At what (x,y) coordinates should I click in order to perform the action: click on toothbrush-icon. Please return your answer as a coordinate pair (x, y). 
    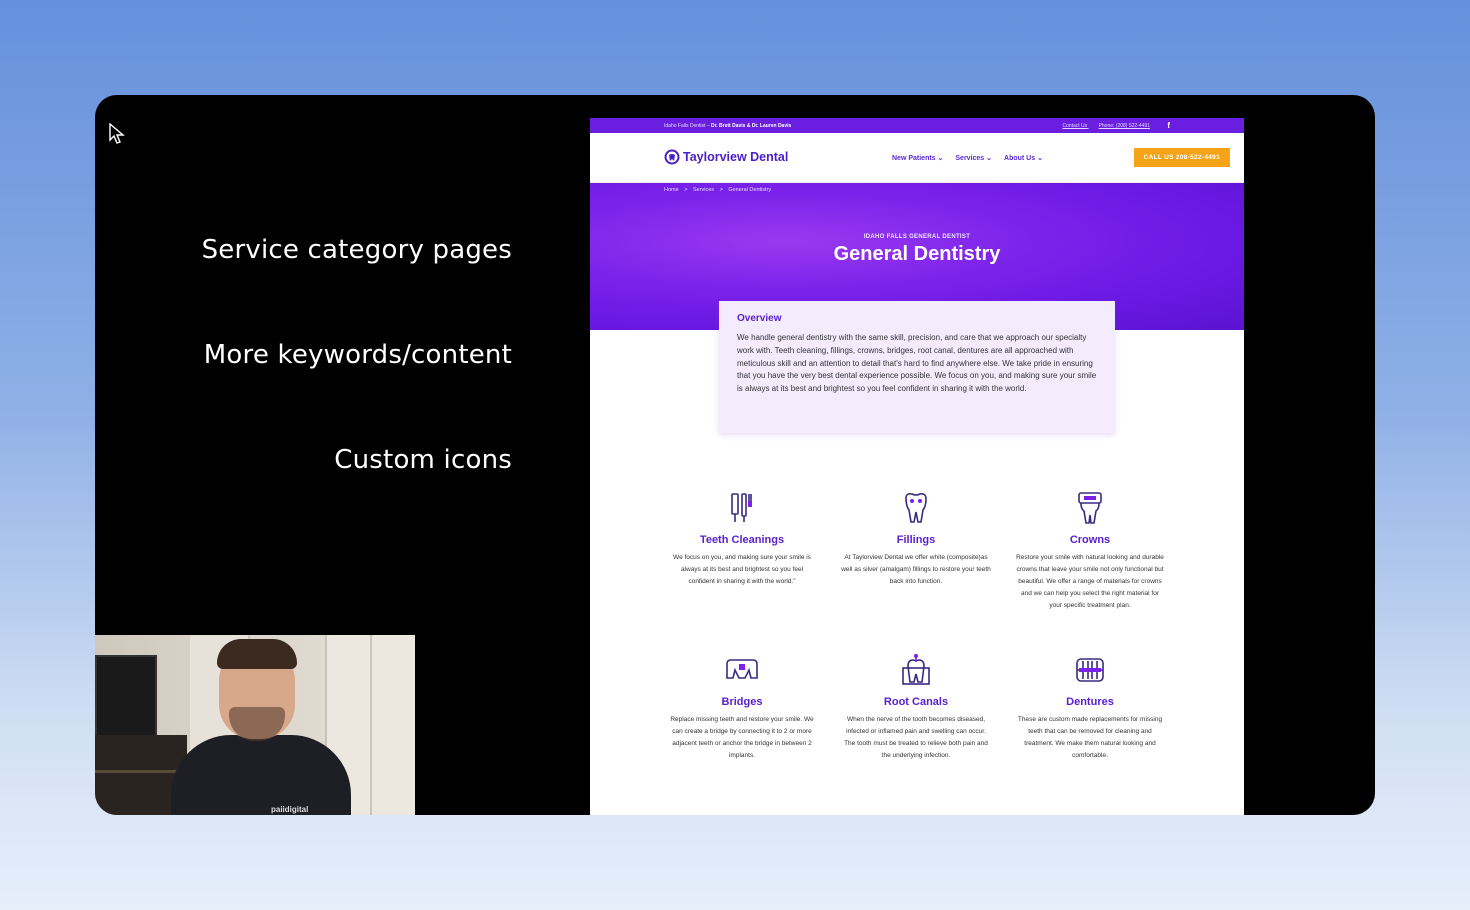
    Looking at the image, I should click on (742, 508).